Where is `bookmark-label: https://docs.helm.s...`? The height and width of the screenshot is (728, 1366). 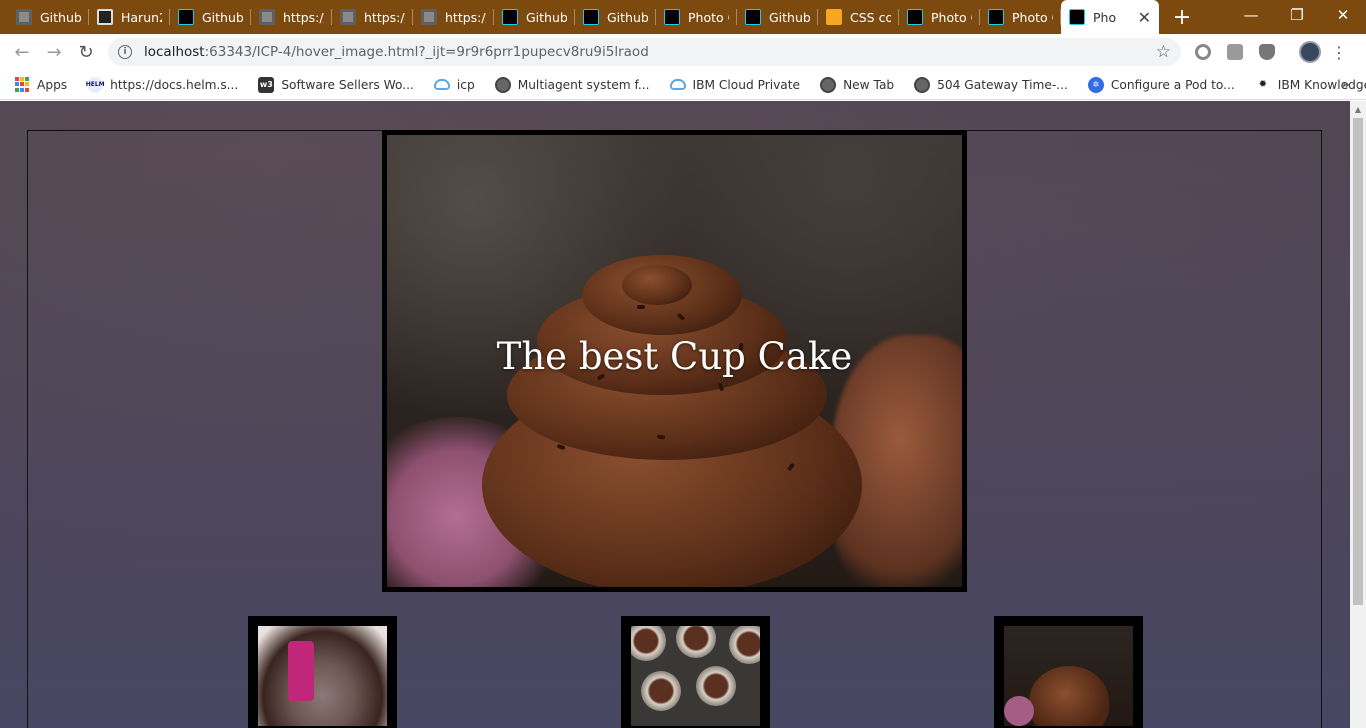
bookmark-label: https://docs.helm.s... is located at coordinates (174, 84).